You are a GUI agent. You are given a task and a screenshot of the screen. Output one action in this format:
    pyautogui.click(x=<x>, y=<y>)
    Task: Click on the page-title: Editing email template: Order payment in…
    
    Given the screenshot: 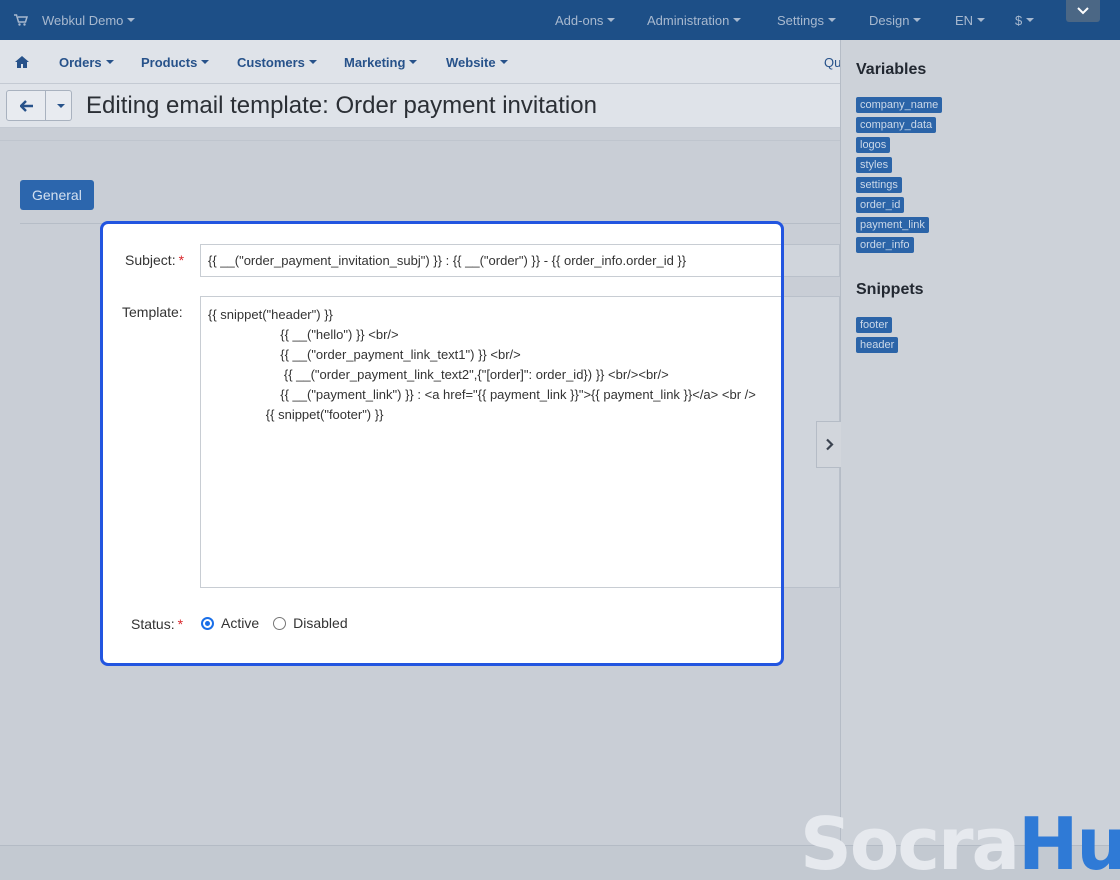 What is the action you would take?
    pyautogui.click(x=341, y=105)
    